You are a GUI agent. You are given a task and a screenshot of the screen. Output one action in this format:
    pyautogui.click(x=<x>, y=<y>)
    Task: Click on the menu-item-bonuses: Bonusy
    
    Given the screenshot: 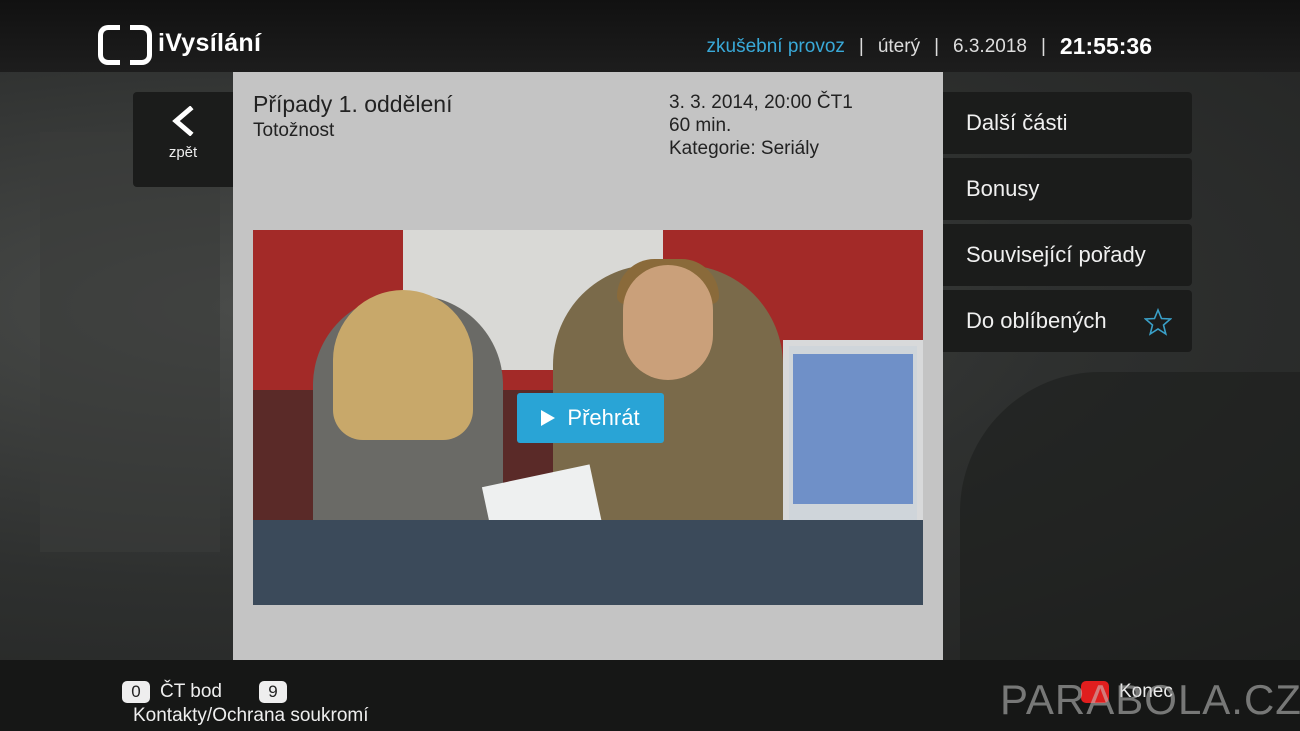 What is the action you would take?
    pyautogui.click(x=1067, y=189)
    